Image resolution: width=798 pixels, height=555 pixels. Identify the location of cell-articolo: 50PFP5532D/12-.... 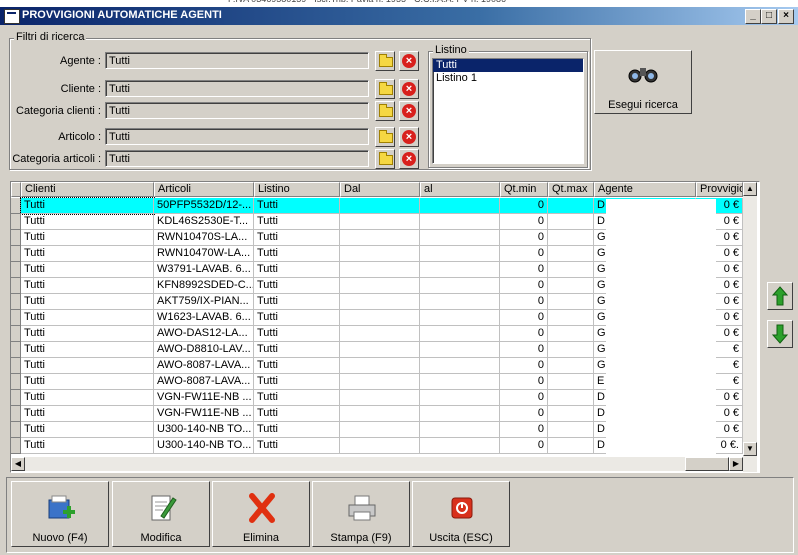
(204, 206).